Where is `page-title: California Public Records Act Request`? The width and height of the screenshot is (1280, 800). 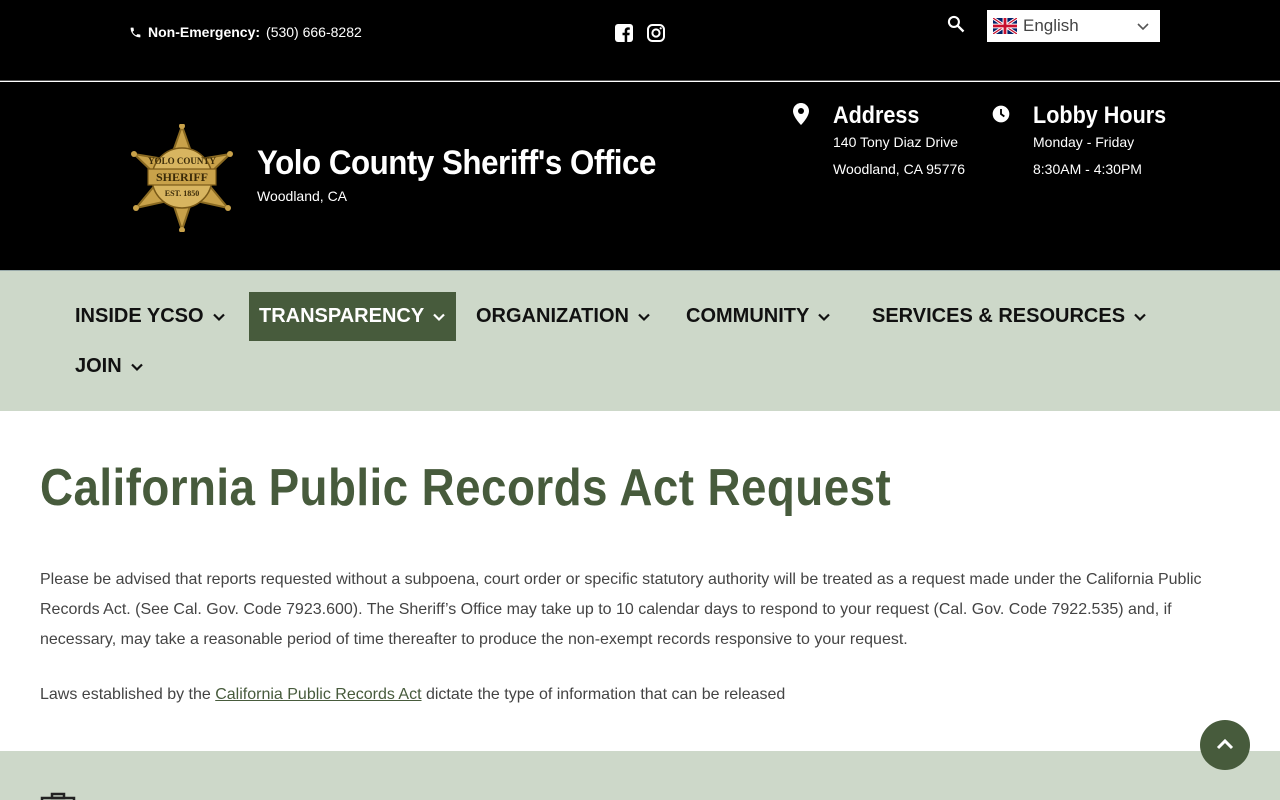 page-title: California Public Records Act Request is located at coordinates (466, 488).